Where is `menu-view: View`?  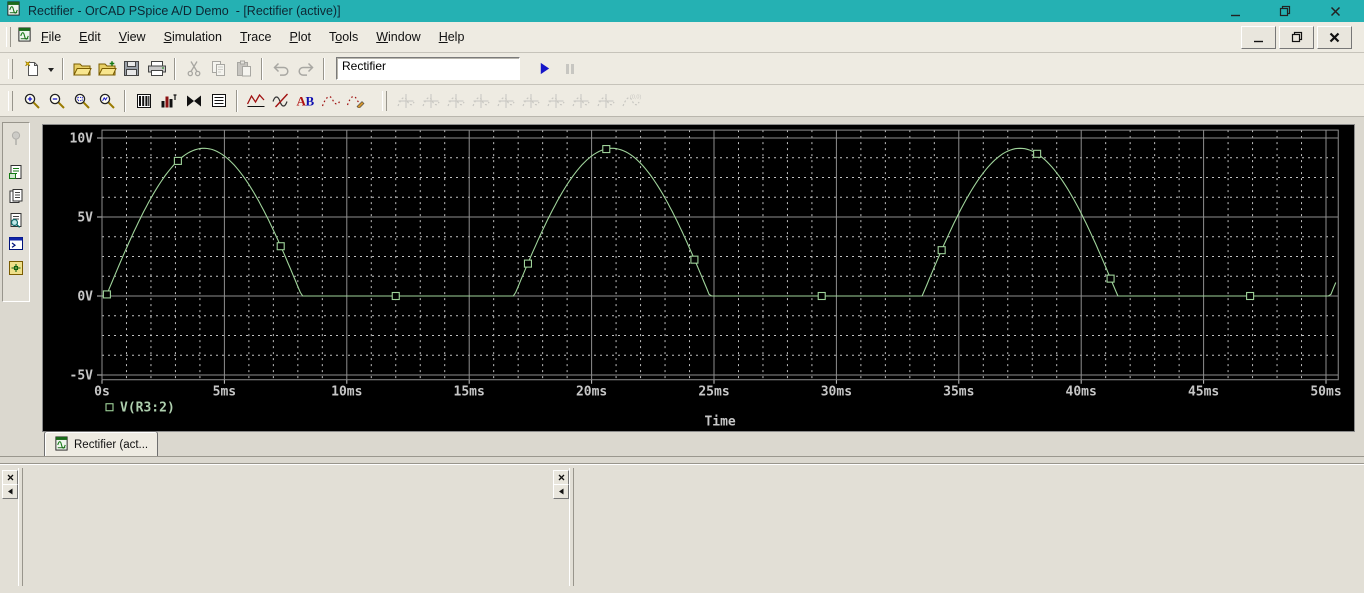 menu-view: View is located at coordinates (132, 37).